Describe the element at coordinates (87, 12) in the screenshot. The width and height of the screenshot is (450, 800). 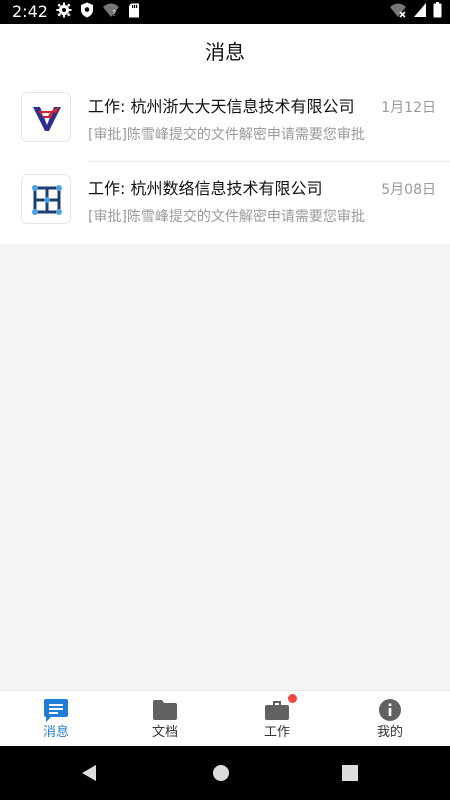
I see `shield-icon` at that location.